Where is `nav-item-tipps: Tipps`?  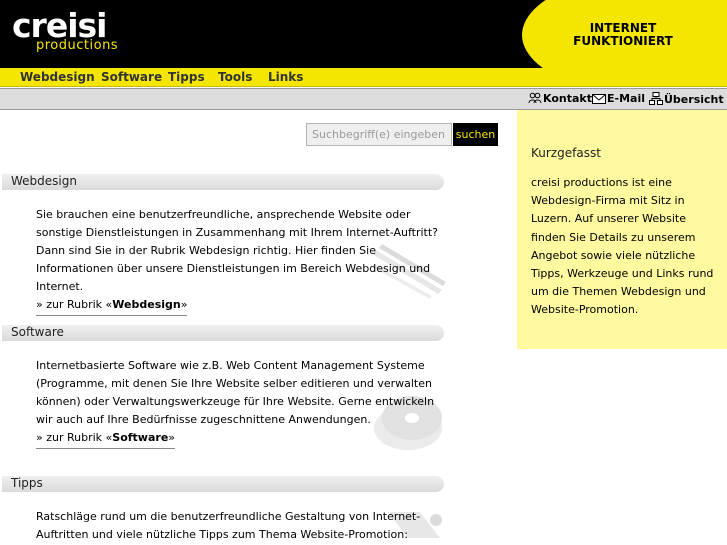 nav-item-tipps: Tipps is located at coordinates (186, 77).